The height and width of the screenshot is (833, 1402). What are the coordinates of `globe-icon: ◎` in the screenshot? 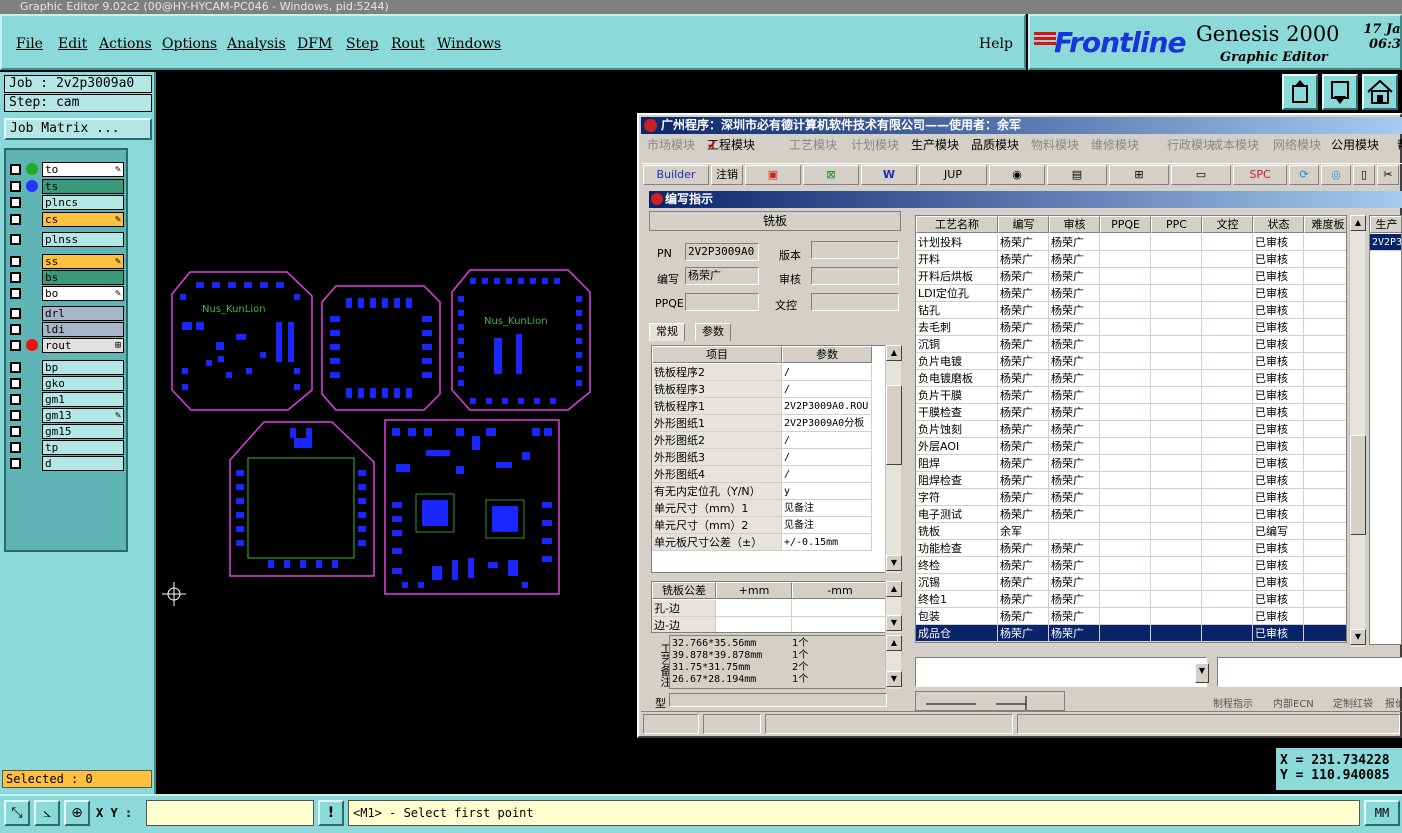 It's located at (1336, 175).